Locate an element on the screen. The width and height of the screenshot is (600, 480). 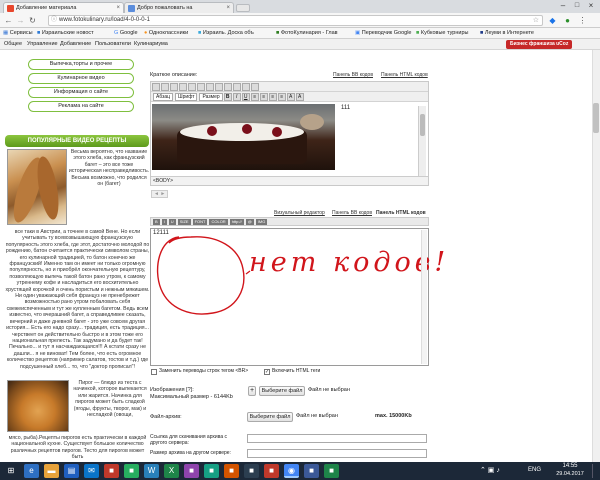
undo-icon is located at coordinates (183, 87).